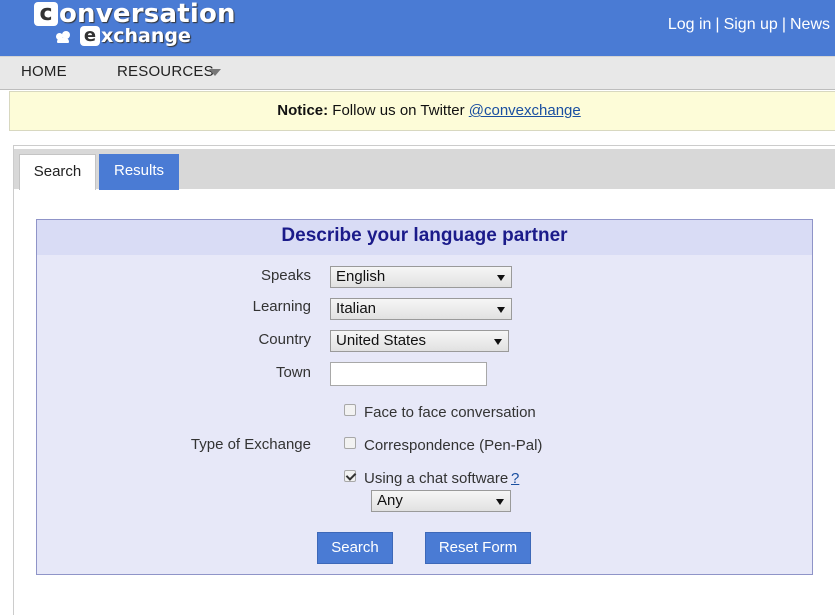  I want to click on chat-software-checkbox, so click(350, 476).